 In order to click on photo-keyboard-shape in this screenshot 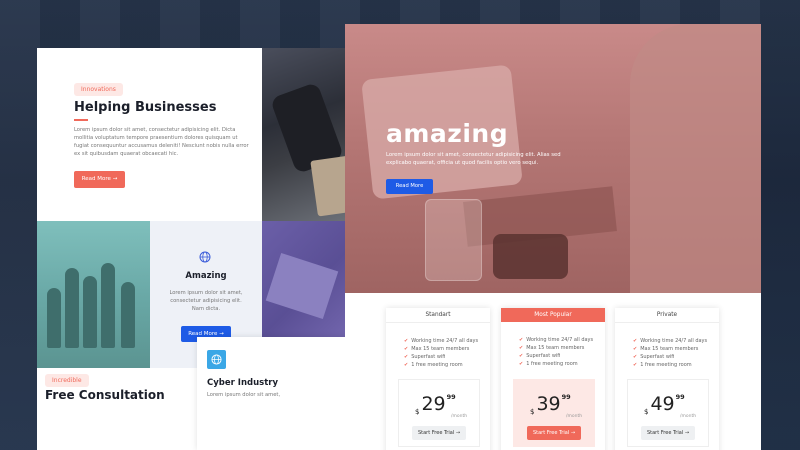, I will do `click(327, 186)`.